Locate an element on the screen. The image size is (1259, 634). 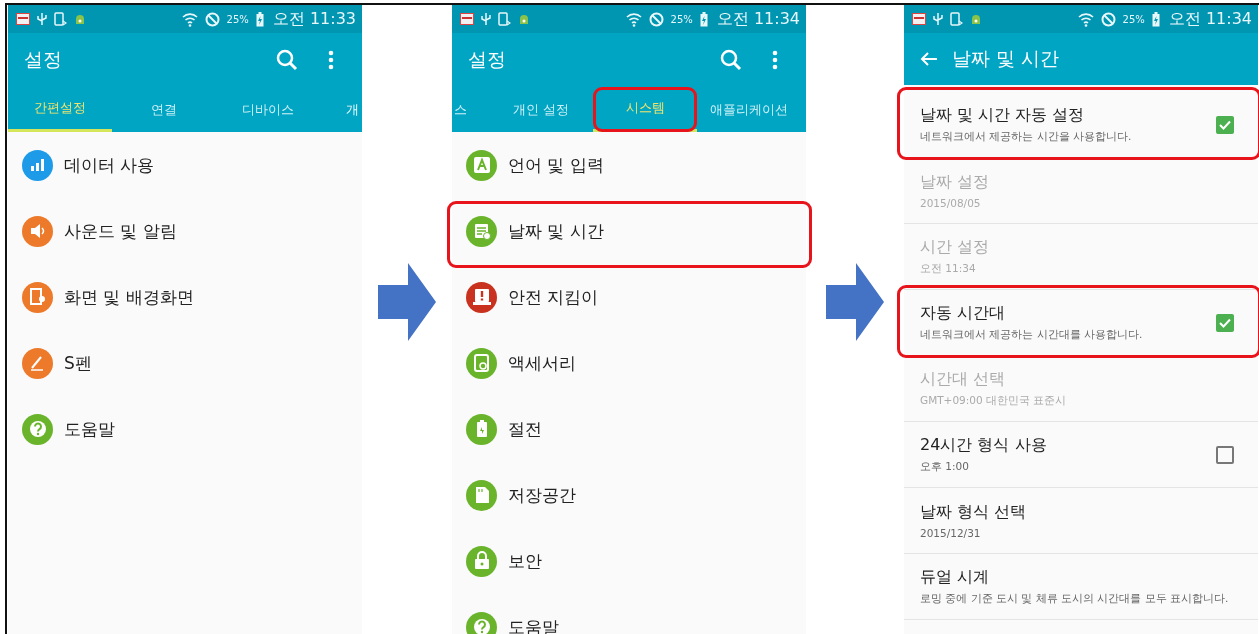
setting-title: 날짜 설정 is located at coordinates (955, 182).